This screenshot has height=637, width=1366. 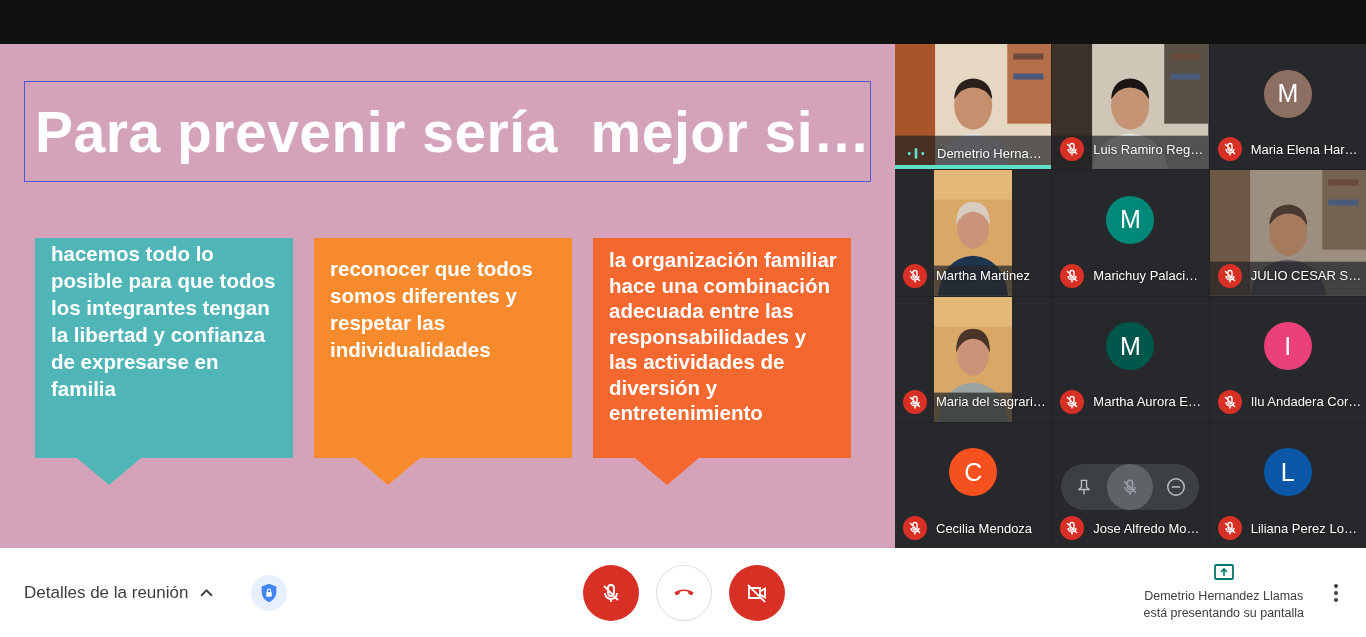 What do you see at coordinates (684, 592) in the screenshot?
I see `phone-icon` at bounding box center [684, 592].